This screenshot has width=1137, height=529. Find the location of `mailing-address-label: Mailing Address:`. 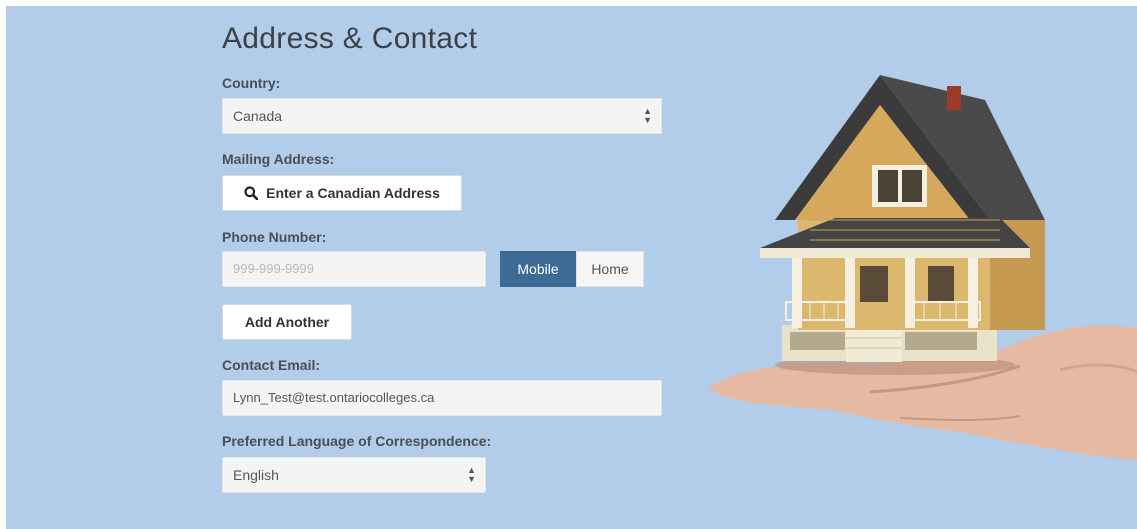

mailing-address-label: Mailing Address: is located at coordinates (278, 159).